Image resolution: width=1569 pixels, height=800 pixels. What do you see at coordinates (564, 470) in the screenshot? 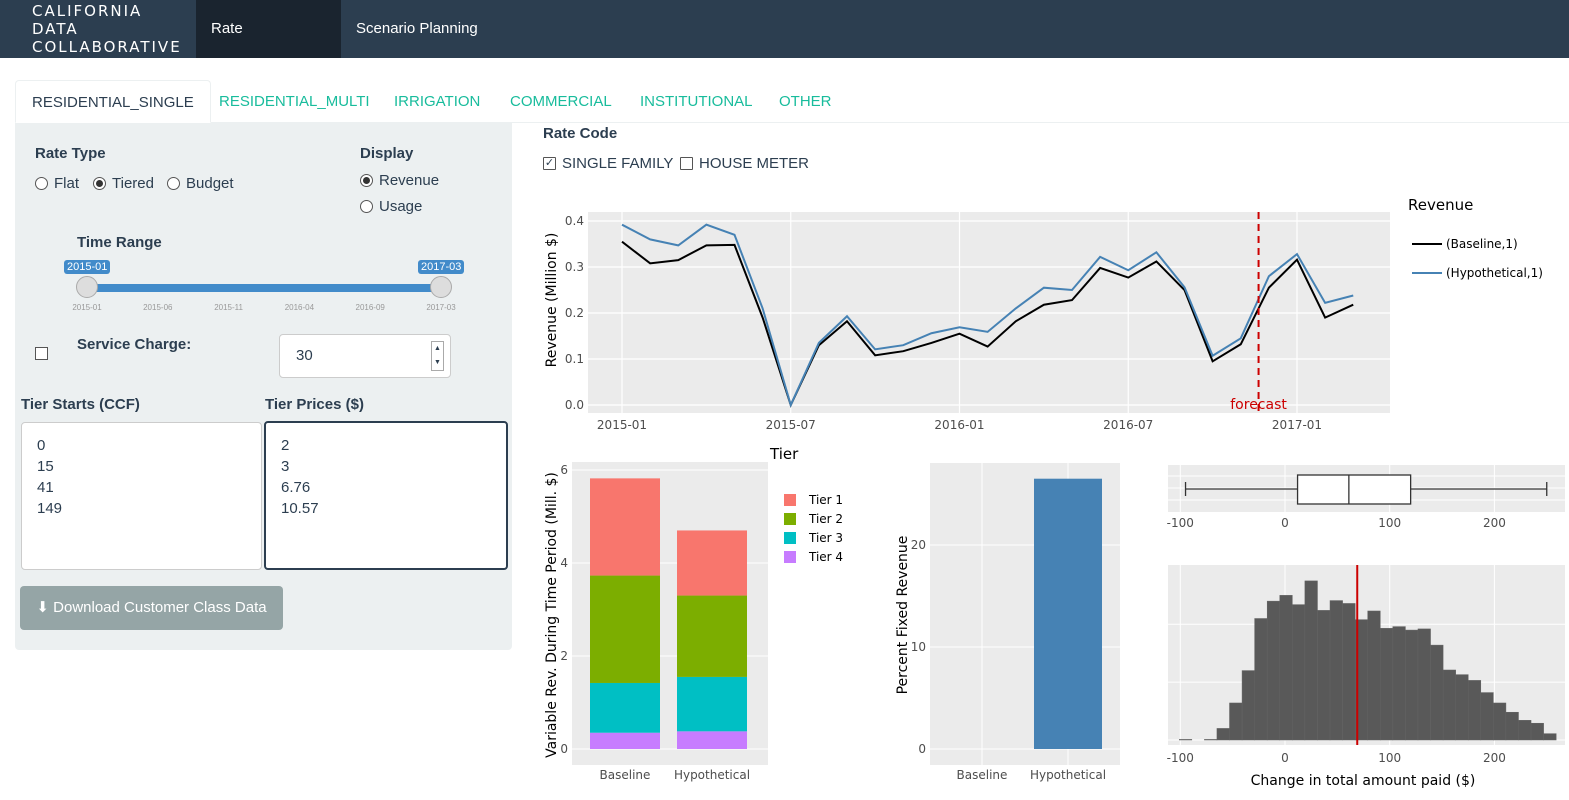
I see `y-tick-label: 6` at bounding box center [564, 470].